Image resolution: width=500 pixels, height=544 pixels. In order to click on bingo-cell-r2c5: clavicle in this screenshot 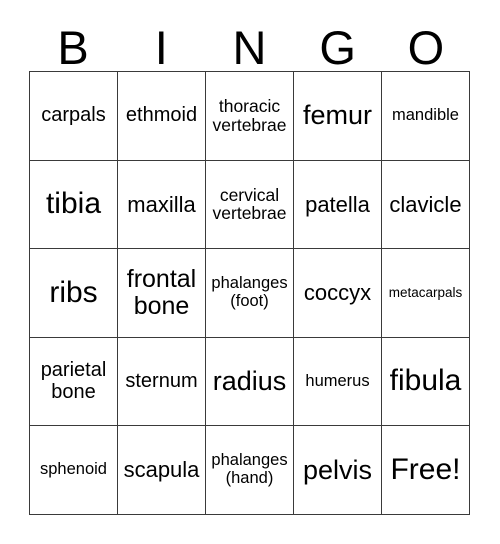, I will do `click(426, 205)`.